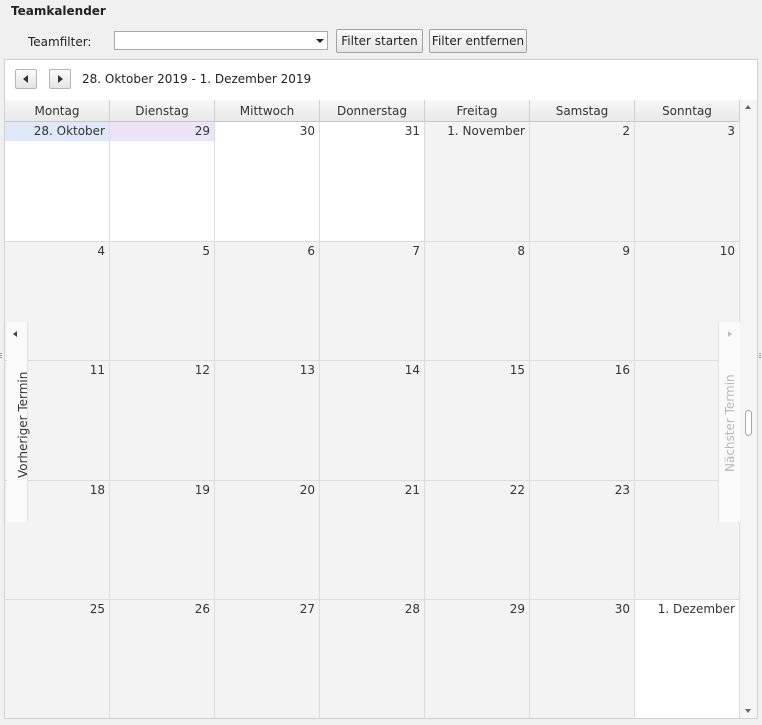 This screenshot has width=762, height=725. I want to click on day-cell: 12, so click(162, 421).